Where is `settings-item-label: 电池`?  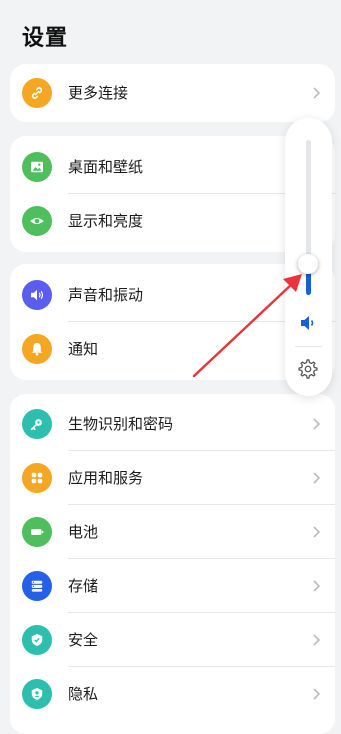
settings-item-label: 电池 is located at coordinates (83, 532).